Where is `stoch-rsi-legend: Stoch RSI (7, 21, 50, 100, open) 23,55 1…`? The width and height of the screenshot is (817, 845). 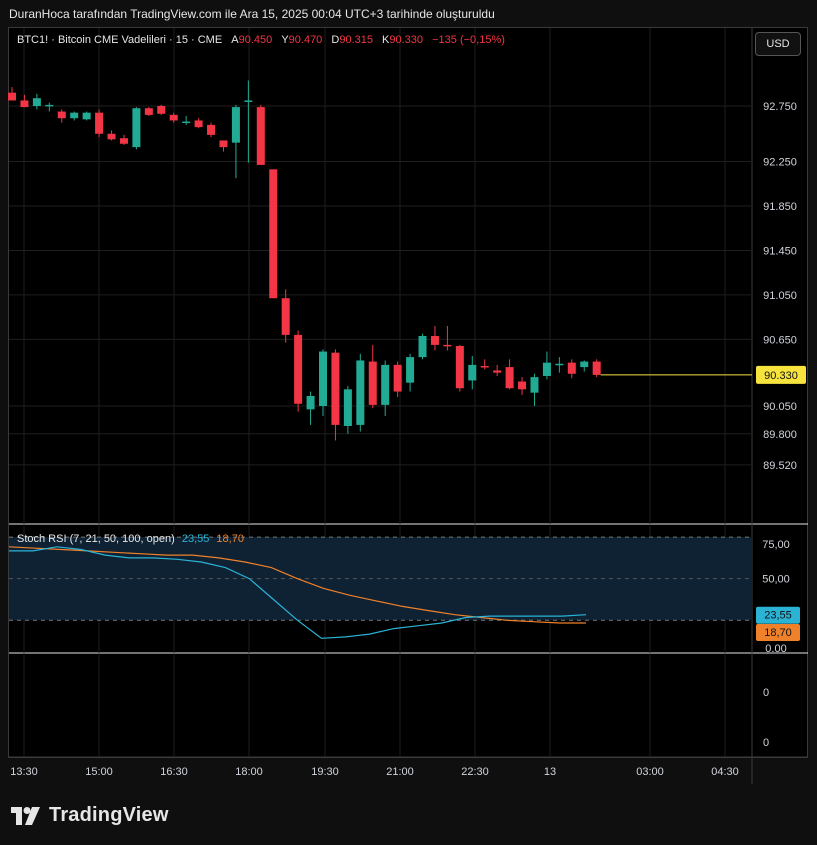 stoch-rsi-legend: Stoch RSI (7, 21, 50, 100, open) 23,55 1… is located at coordinates (130, 539).